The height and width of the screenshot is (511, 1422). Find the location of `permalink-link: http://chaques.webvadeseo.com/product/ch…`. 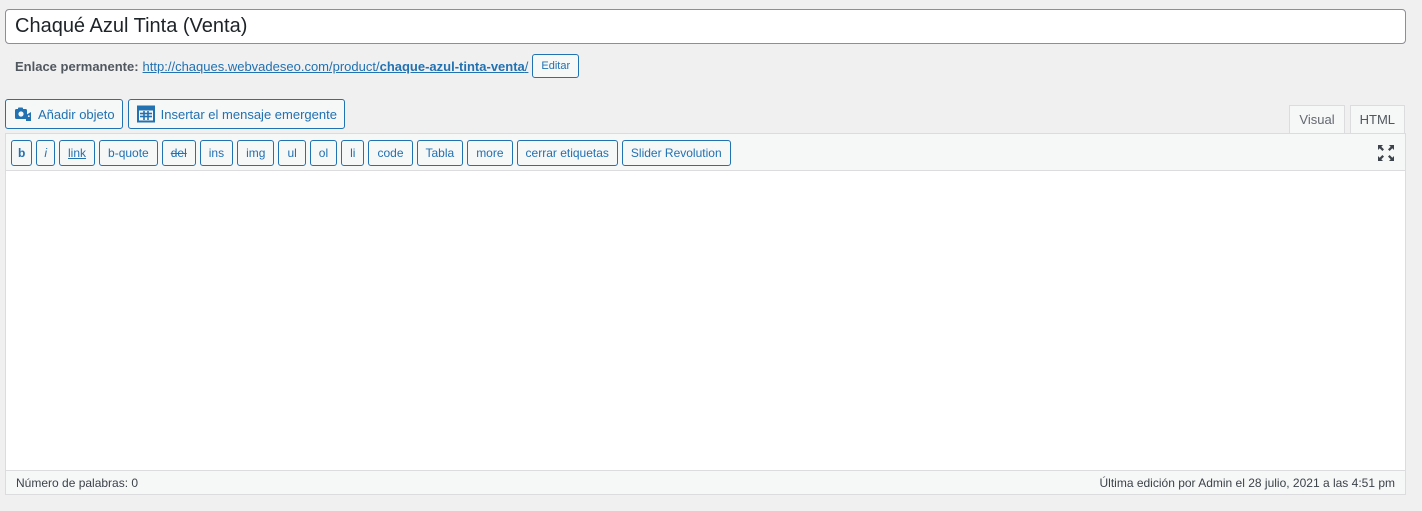

permalink-link: http://chaques.webvadeseo.com/product/ch… is located at coordinates (336, 66).